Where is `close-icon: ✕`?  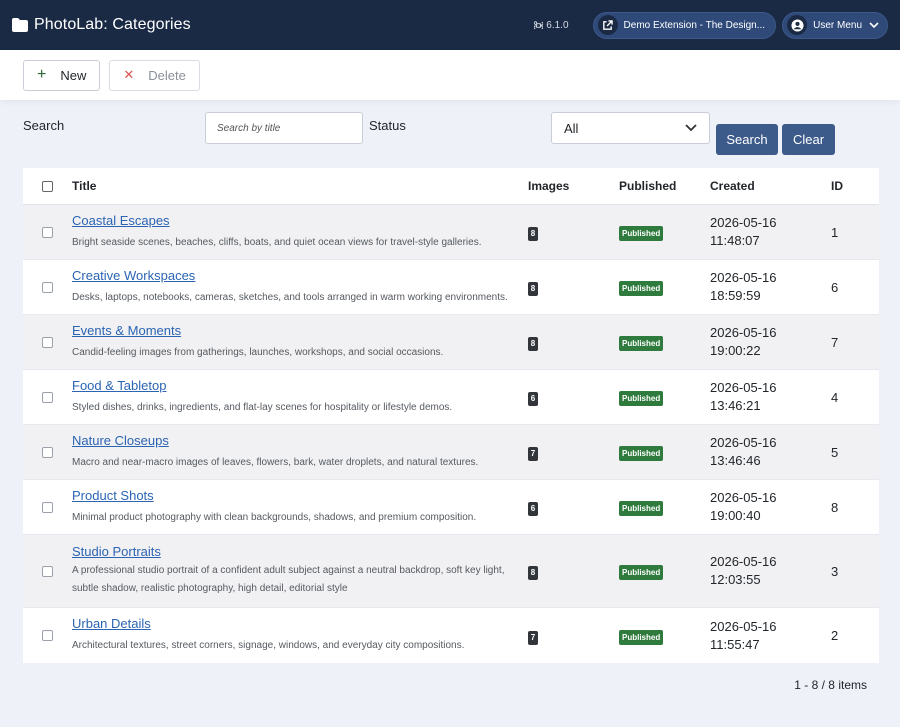 close-icon: ✕ is located at coordinates (129, 74).